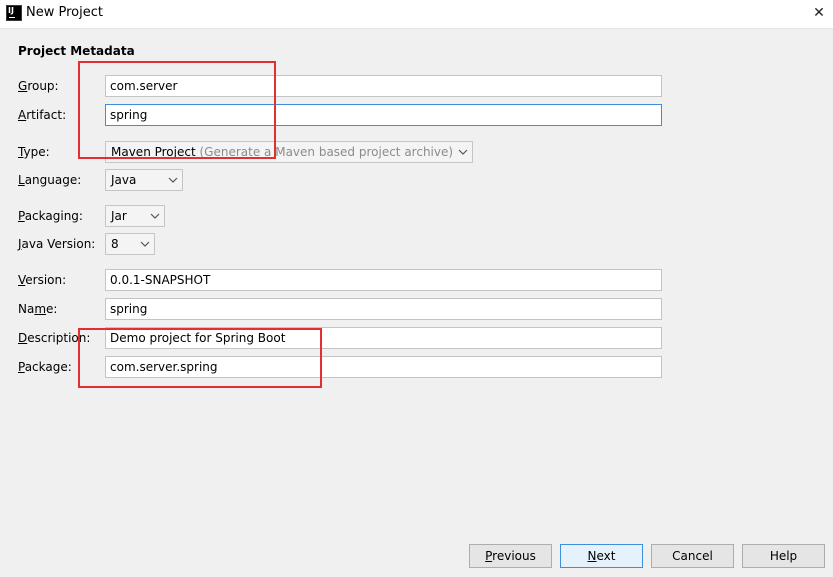 This screenshot has width=833, height=577. Describe the element at coordinates (64, 12) in the screenshot. I see `window-title: New Project` at that location.